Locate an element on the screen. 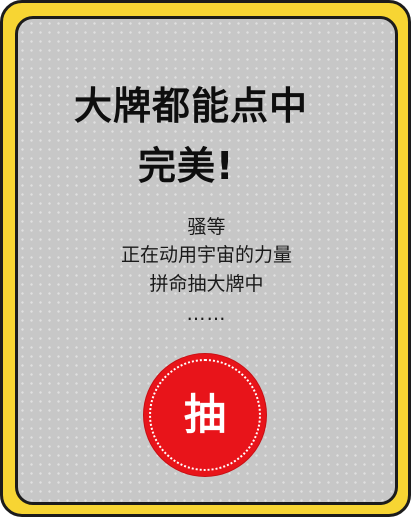 This screenshot has height=517, width=411. message-line-1: 骚等 is located at coordinates (206, 227).